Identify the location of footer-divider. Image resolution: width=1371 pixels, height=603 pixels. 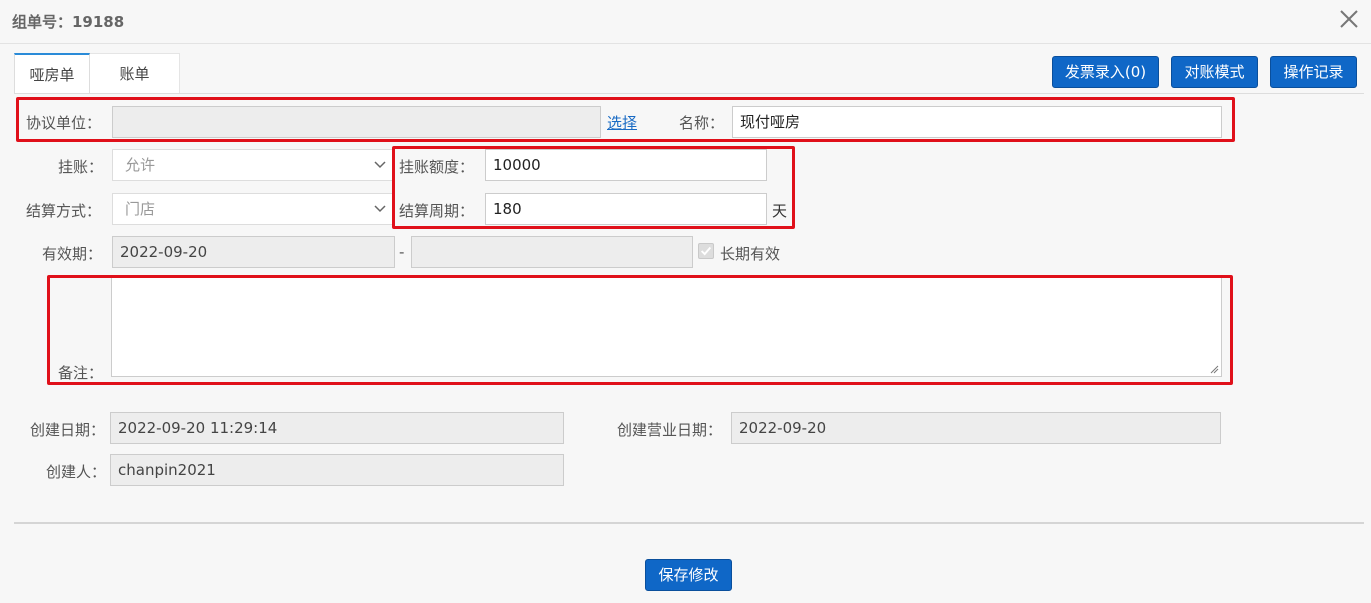
(689, 523).